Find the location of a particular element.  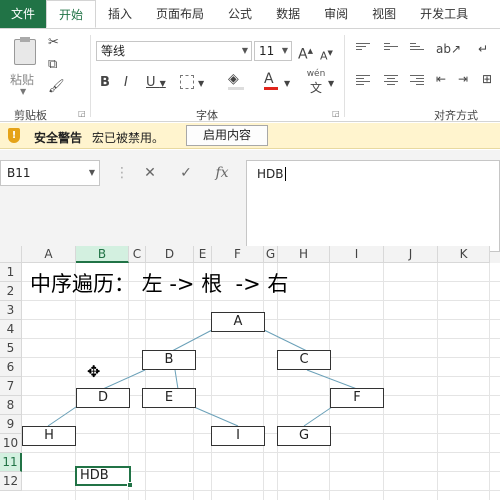

tree-node-f: F is located at coordinates (357, 398).